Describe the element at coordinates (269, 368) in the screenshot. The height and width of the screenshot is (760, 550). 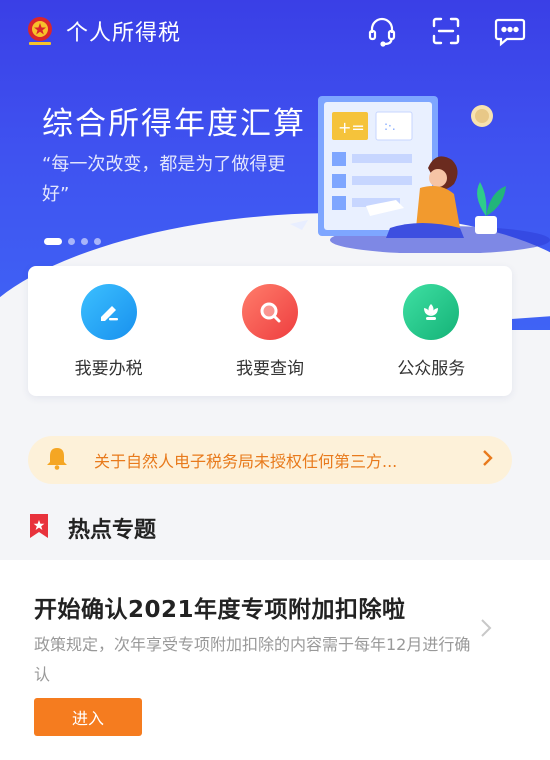
I see `quick-action-label: 我要查询` at that location.